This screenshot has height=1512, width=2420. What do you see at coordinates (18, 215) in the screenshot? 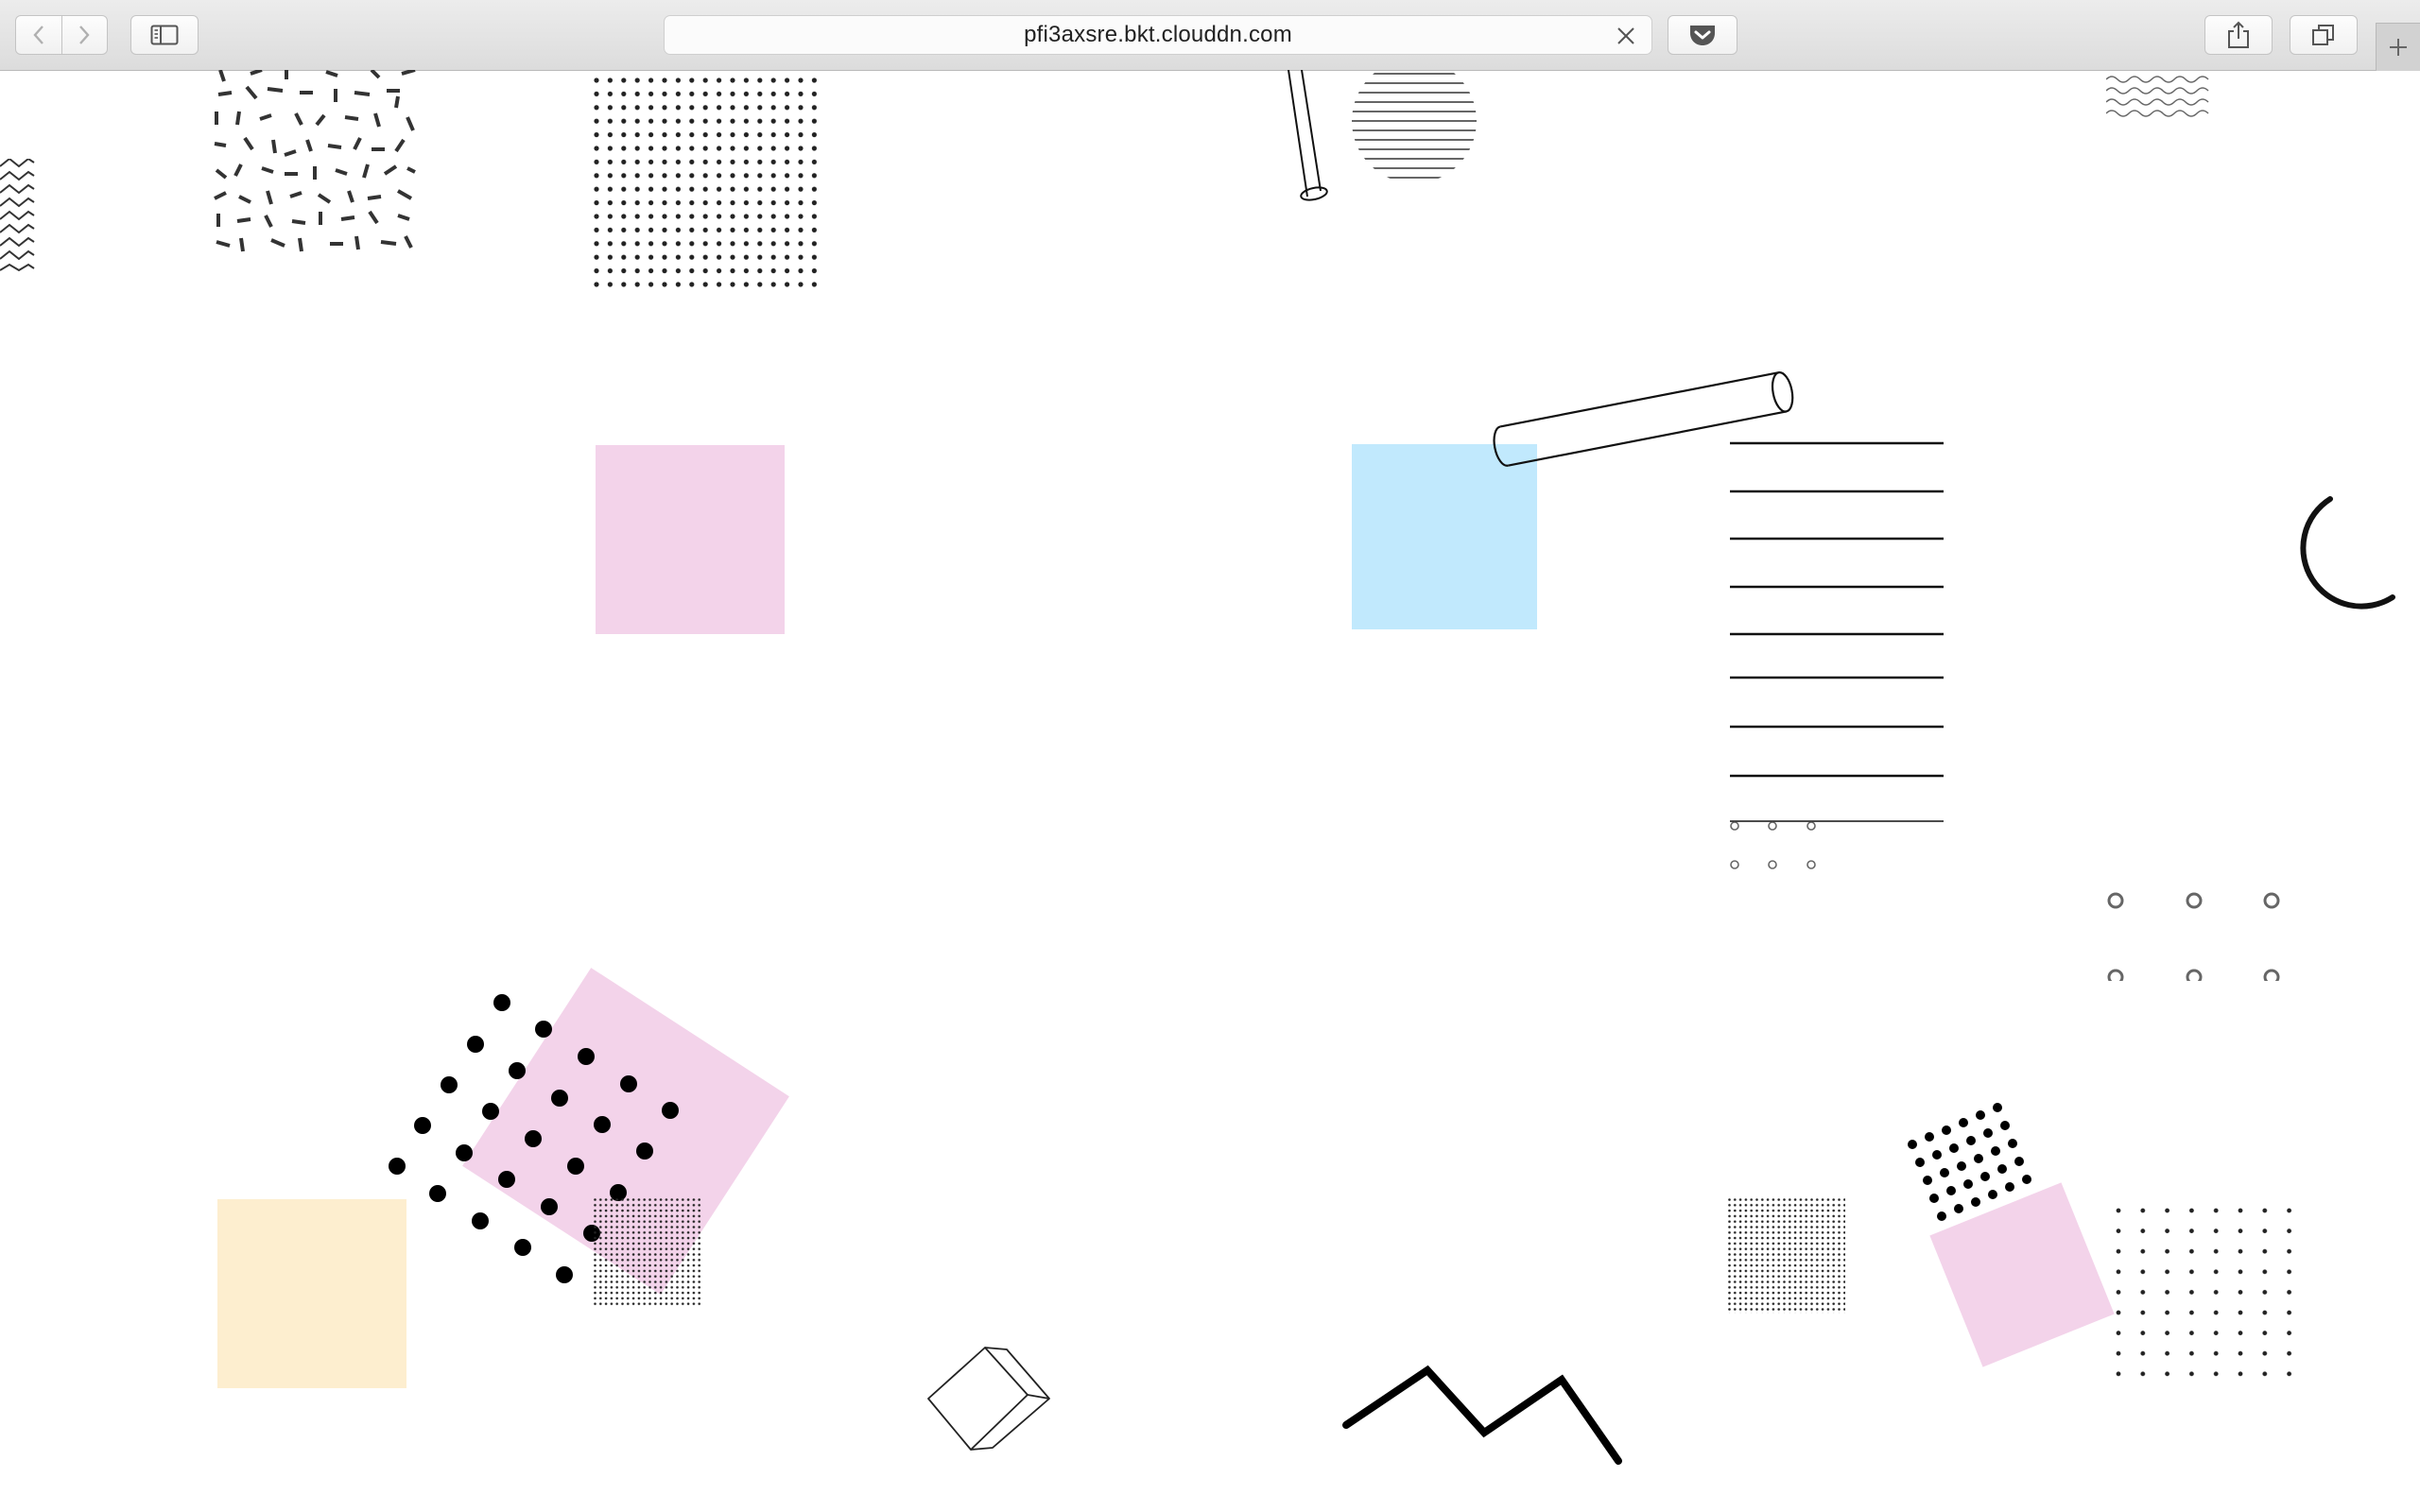
I see `zigzag-pattern` at bounding box center [18, 215].